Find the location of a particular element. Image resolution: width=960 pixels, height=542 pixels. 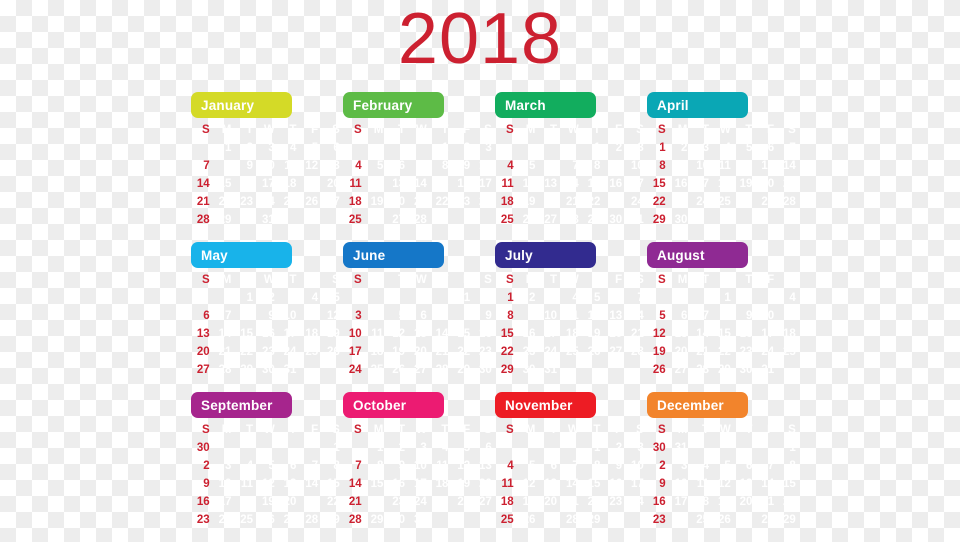

day-cell: 18 is located at coordinates (310, 334).